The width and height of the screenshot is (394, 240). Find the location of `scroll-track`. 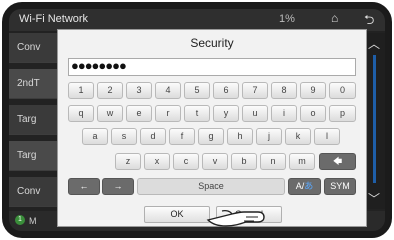

scroll-track is located at coordinates (374, 119).